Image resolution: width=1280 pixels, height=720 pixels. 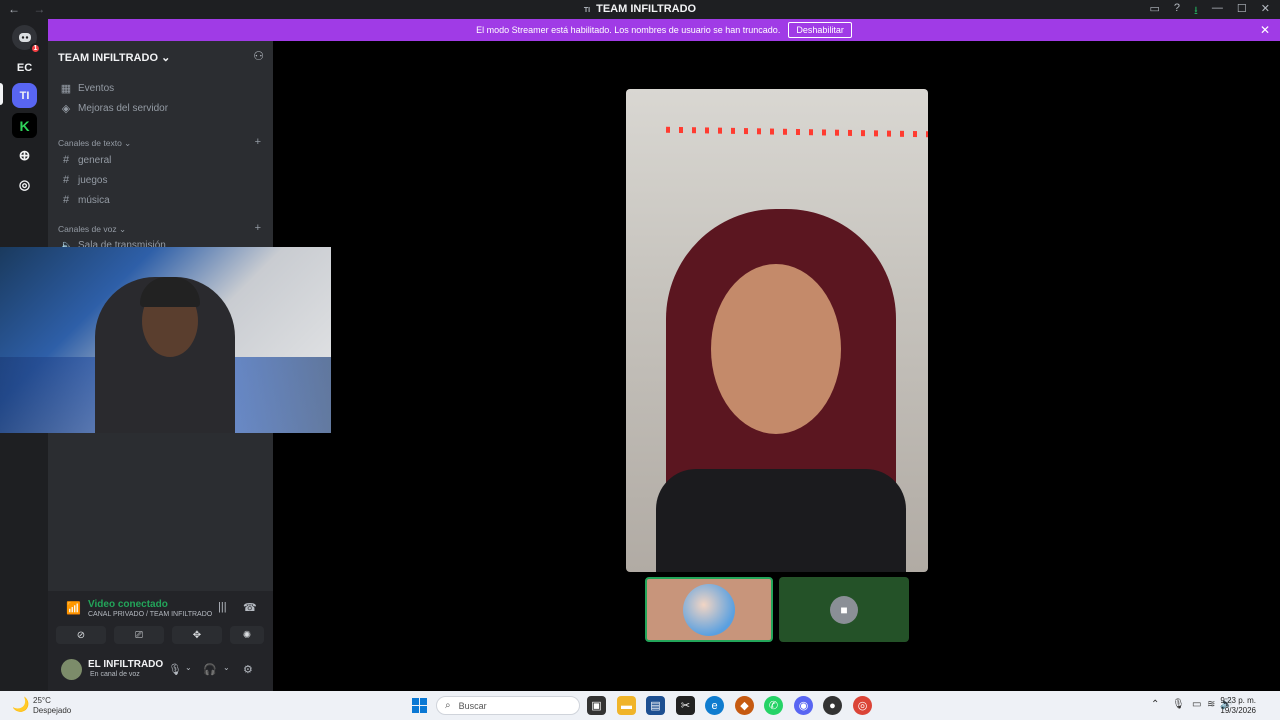 What do you see at coordinates (744, 705) in the screenshot?
I see `game-launcher-icon: ◆` at bounding box center [744, 705].